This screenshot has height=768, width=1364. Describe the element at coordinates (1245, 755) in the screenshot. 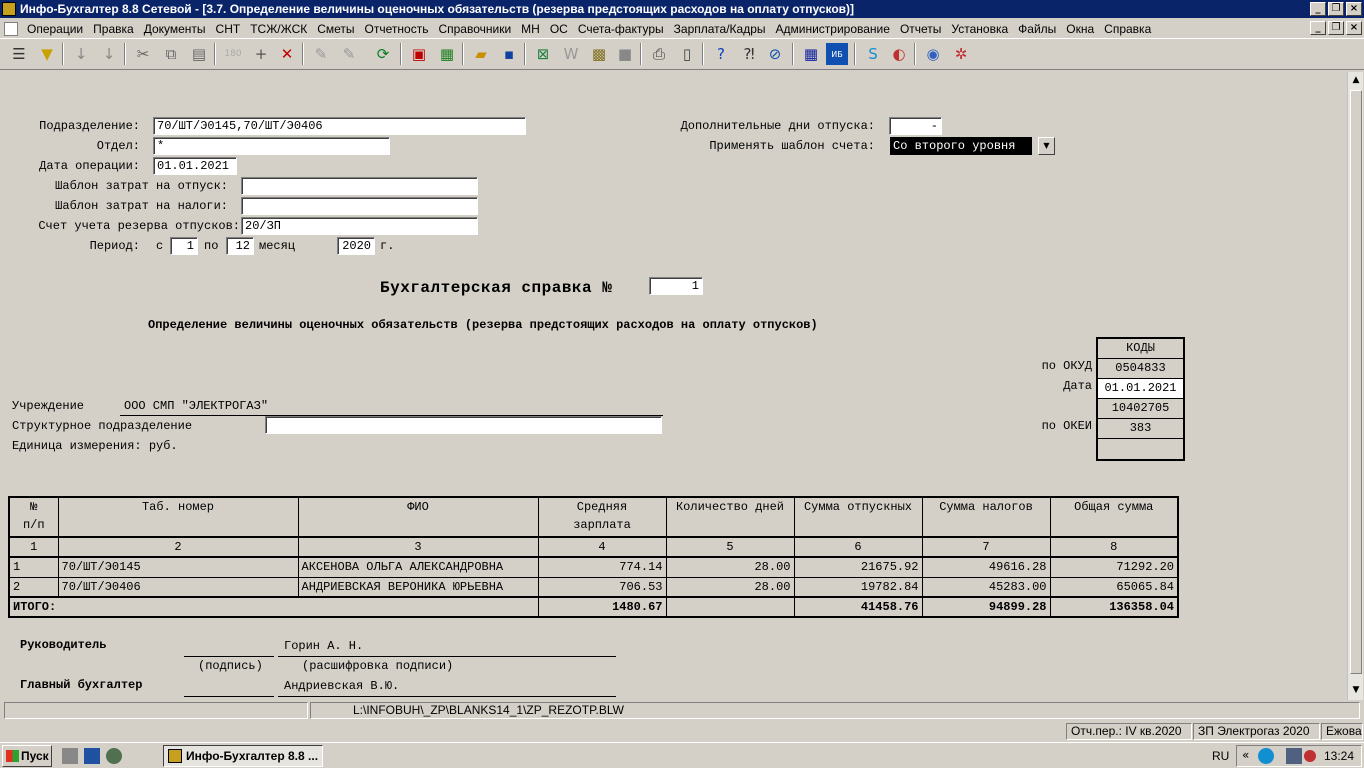

I see `tray-expand-icon: «` at that location.